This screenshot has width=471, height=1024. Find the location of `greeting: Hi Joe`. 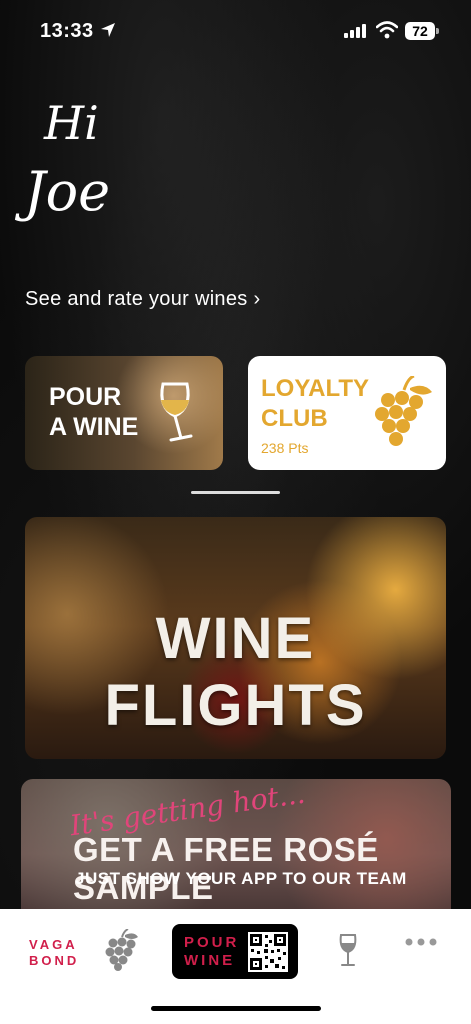

greeting: Hi Joe is located at coordinates (89, 176).